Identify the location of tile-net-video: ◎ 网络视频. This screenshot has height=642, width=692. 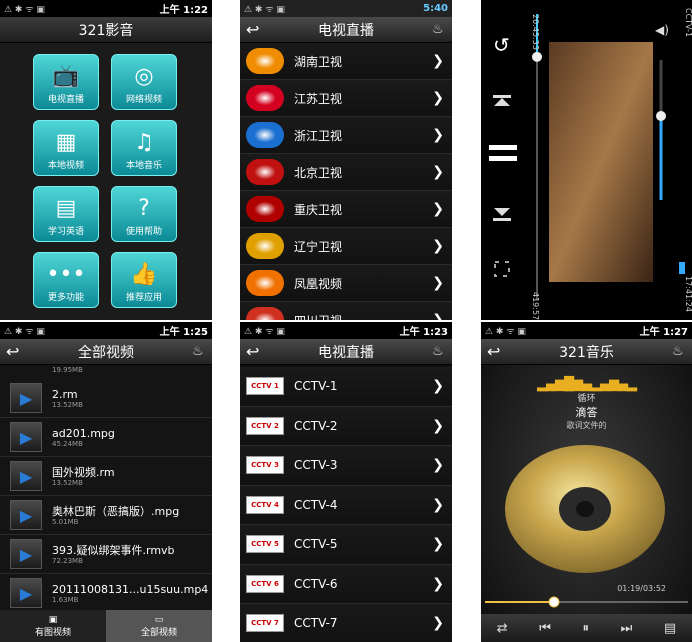
(144, 82).